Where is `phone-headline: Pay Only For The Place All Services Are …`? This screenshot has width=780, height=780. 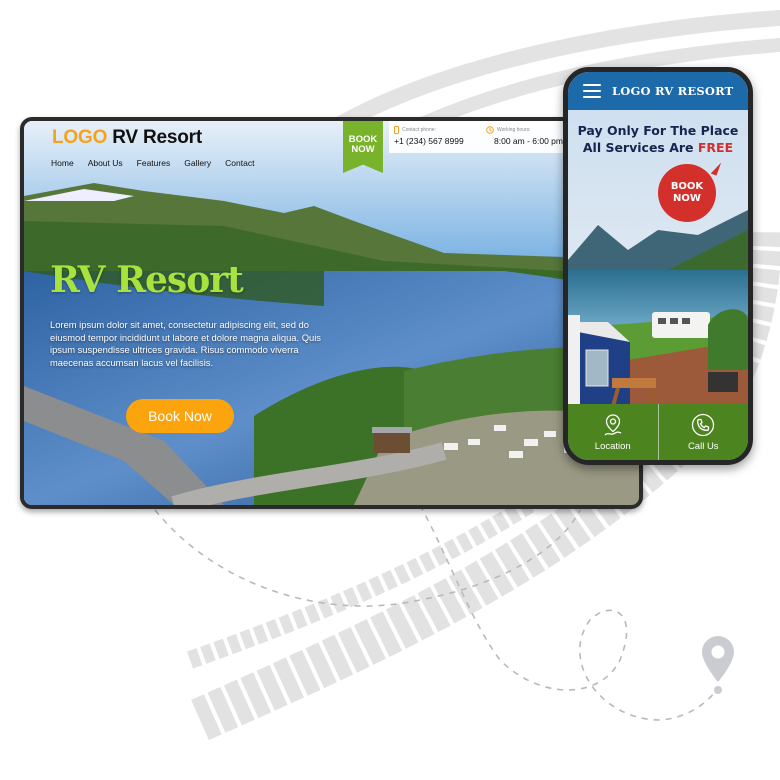 phone-headline: Pay Only For The Place All Services Are … is located at coordinates (658, 139).